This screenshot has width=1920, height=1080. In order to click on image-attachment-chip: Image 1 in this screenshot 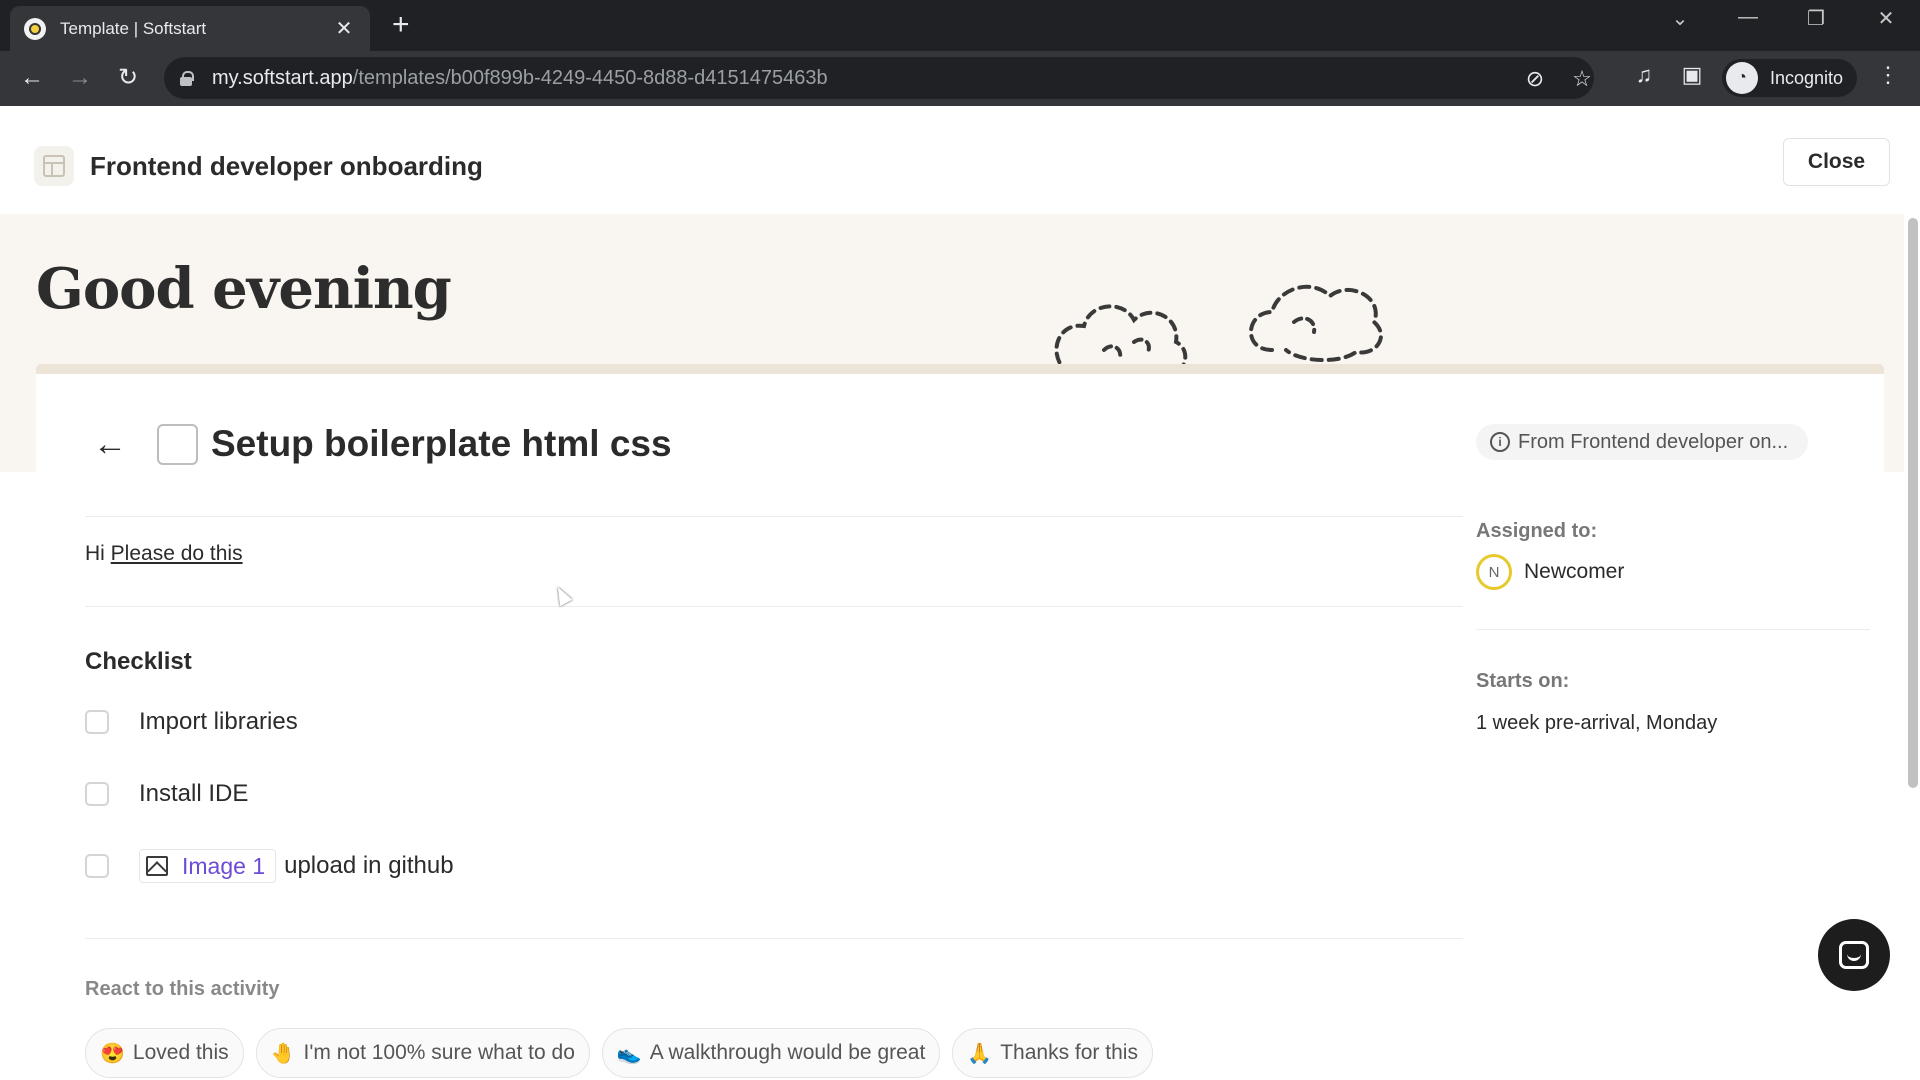, I will do `click(208, 866)`.